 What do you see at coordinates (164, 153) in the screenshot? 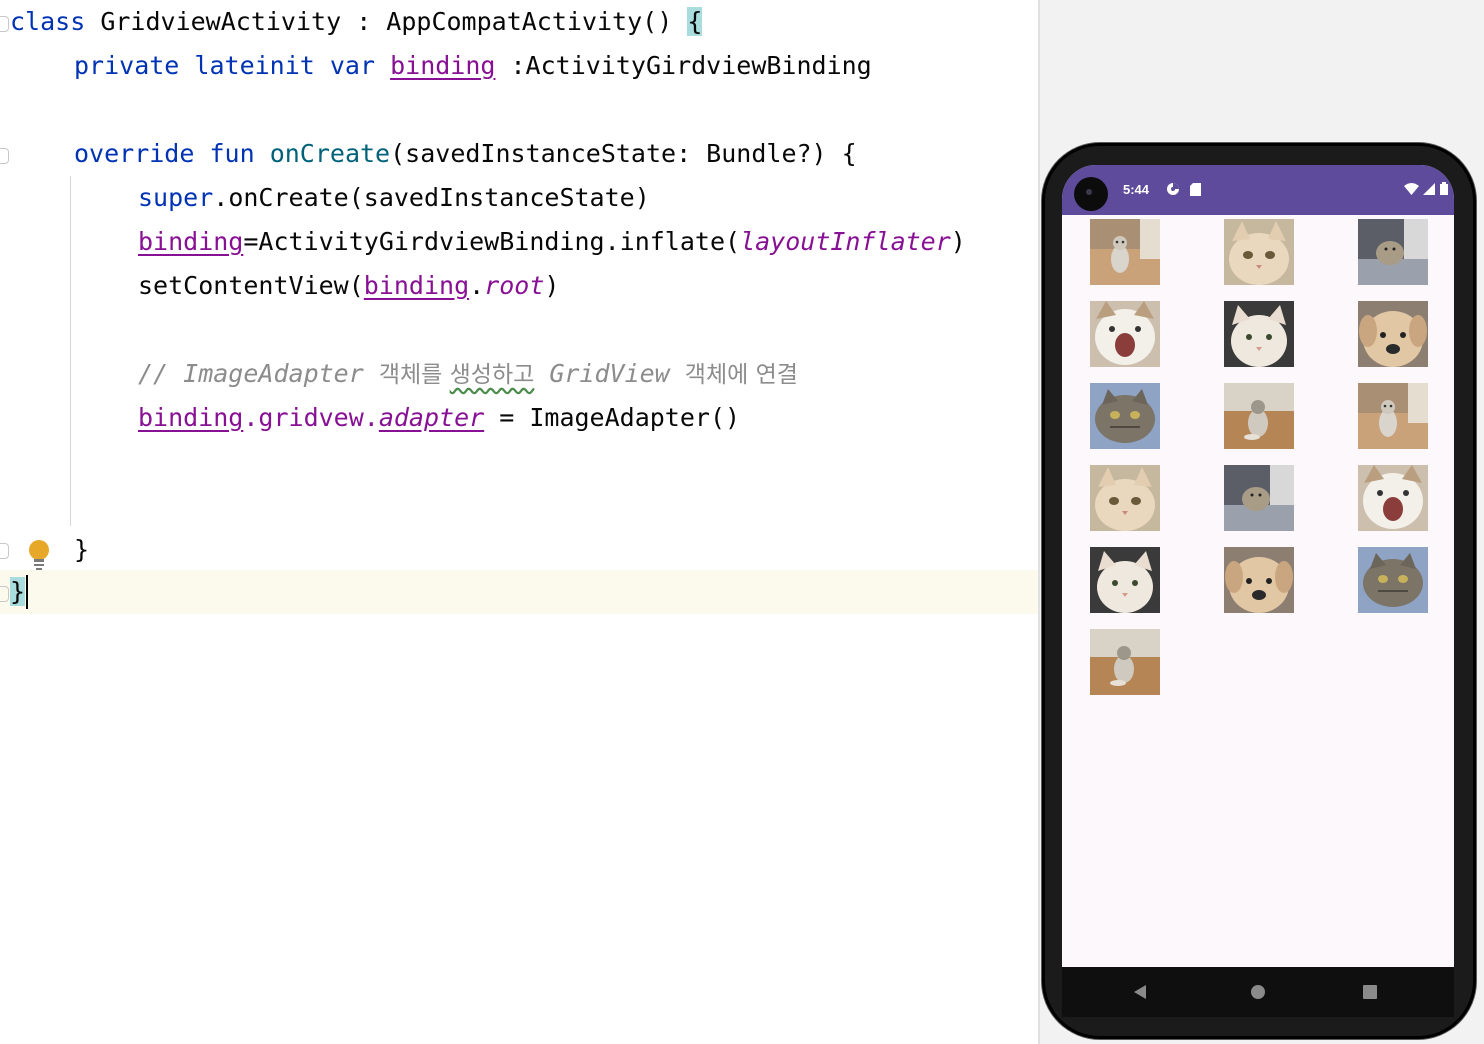
I see `keyword: override fun` at bounding box center [164, 153].